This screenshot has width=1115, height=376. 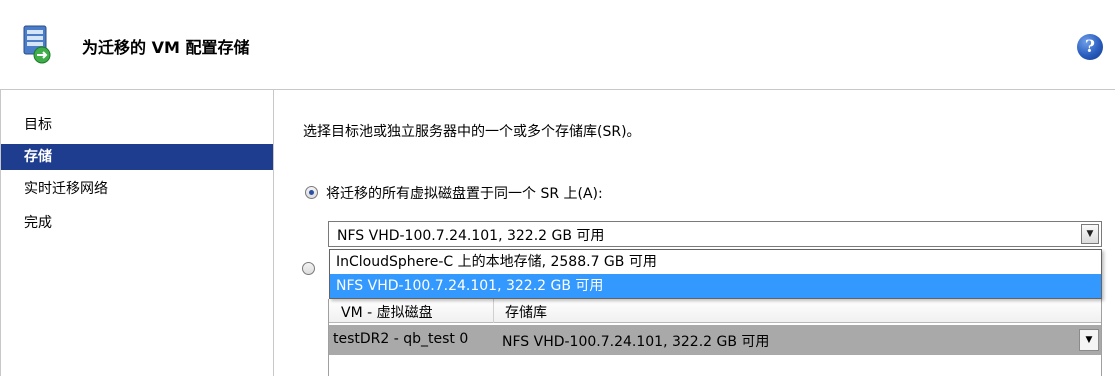 I want to click on help-icon: ?, so click(x=1090, y=47).